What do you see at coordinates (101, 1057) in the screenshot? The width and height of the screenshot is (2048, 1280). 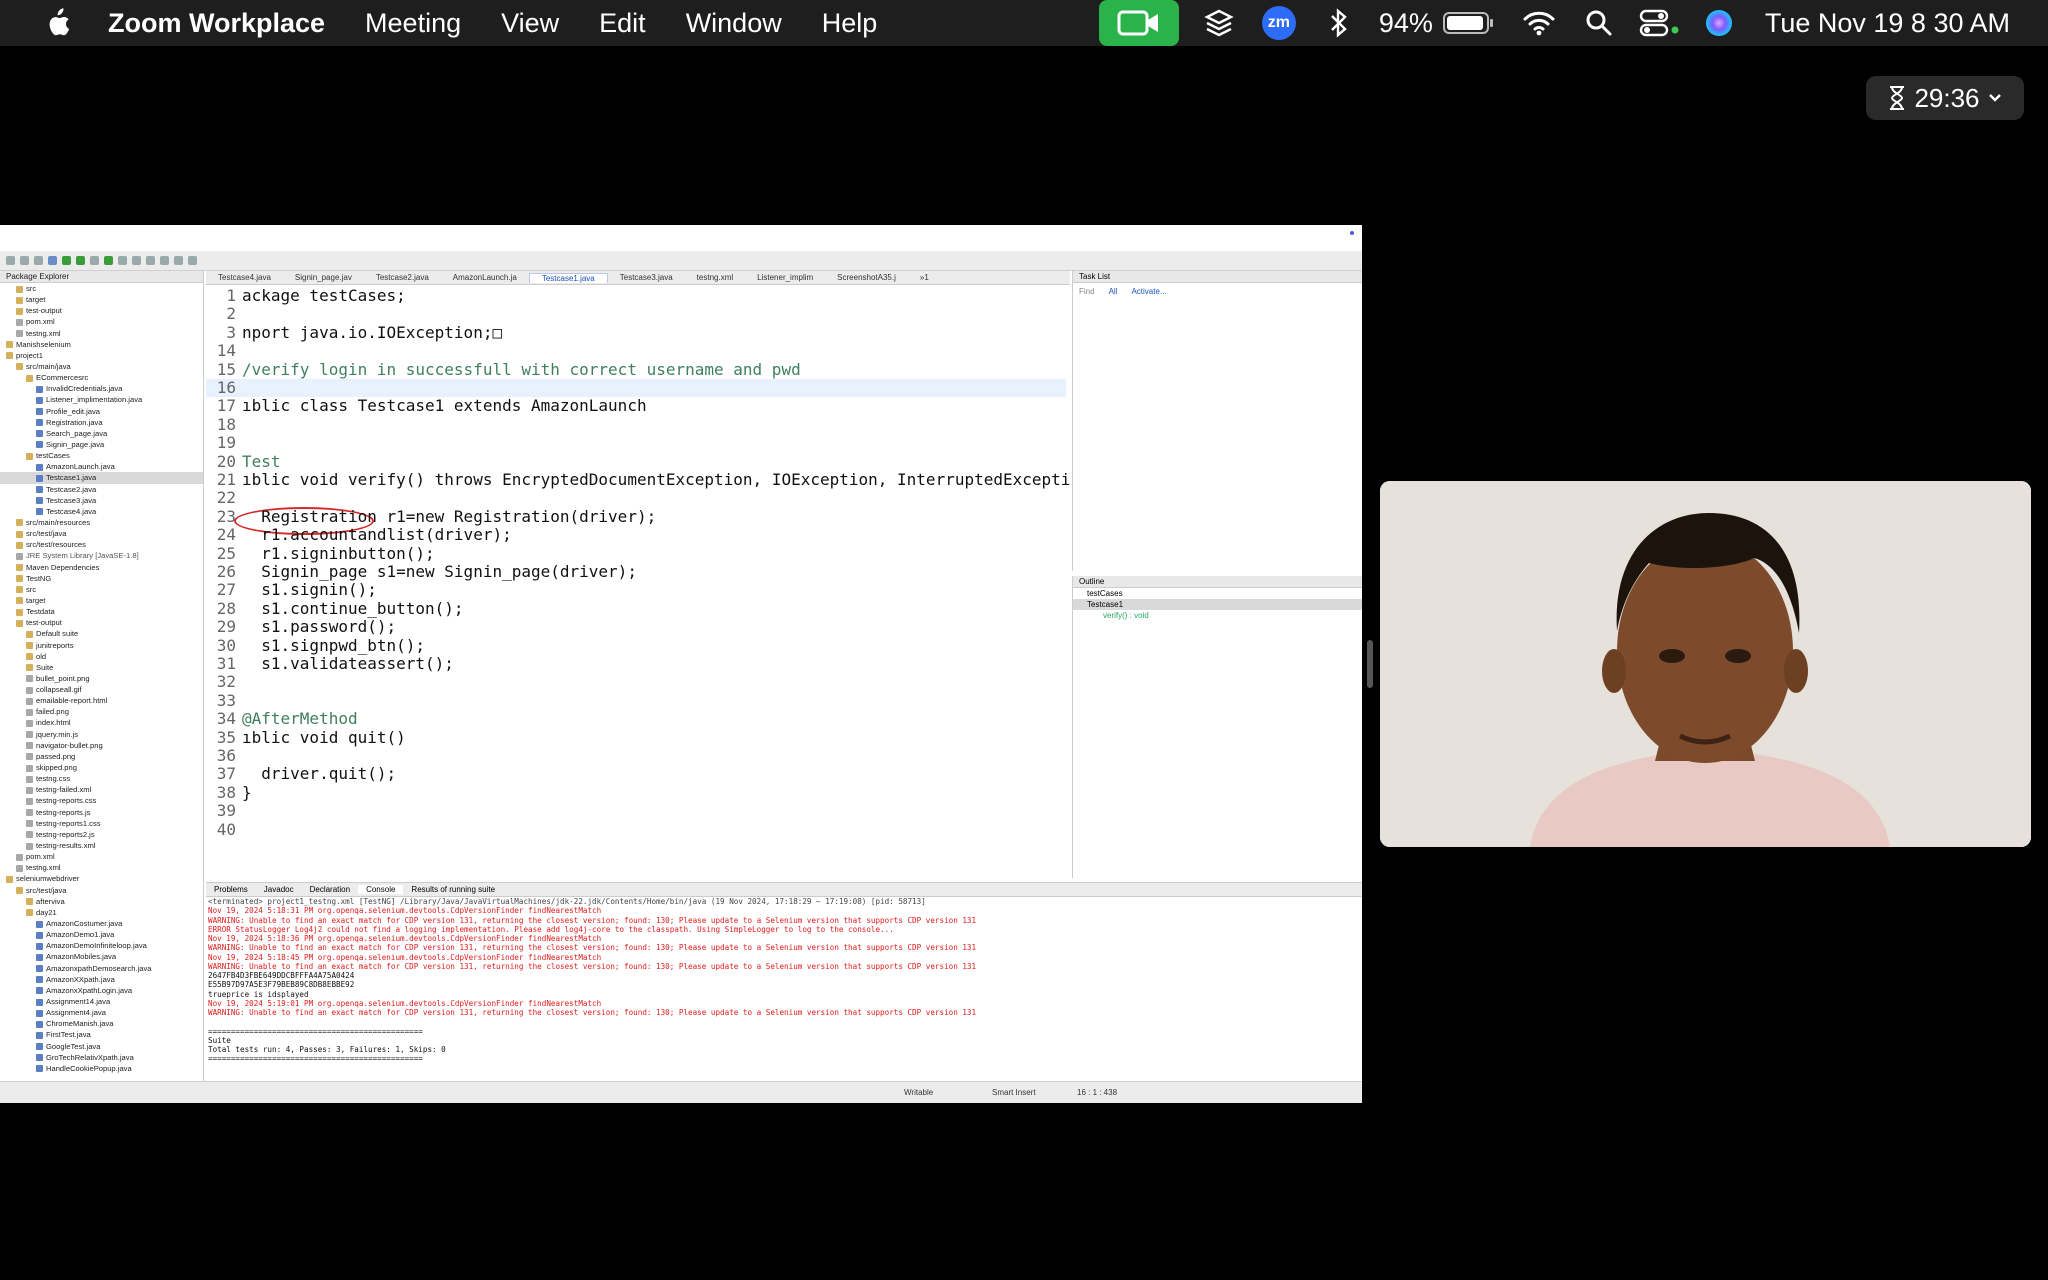 I see `tree-item: GroTechRelativXpath.java` at bounding box center [101, 1057].